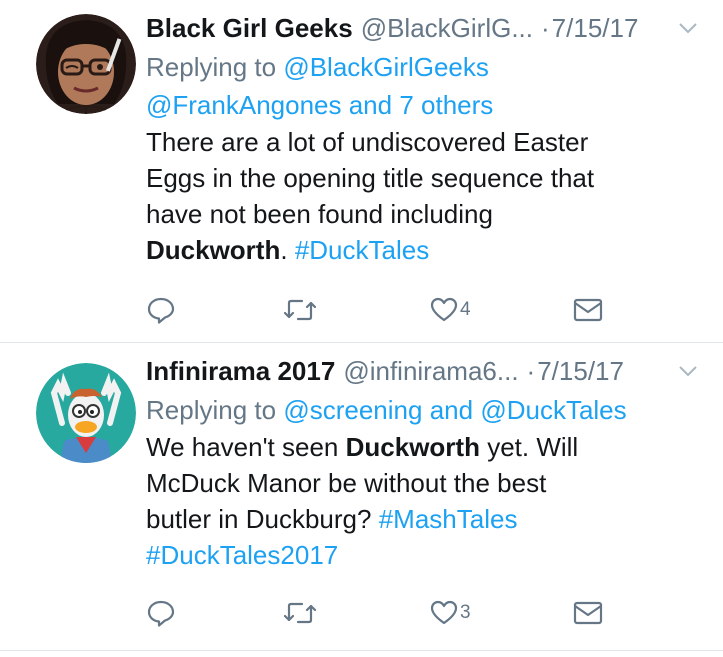 This screenshot has height=657, width=723. I want to click on like-count: 4, so click(465, 309).